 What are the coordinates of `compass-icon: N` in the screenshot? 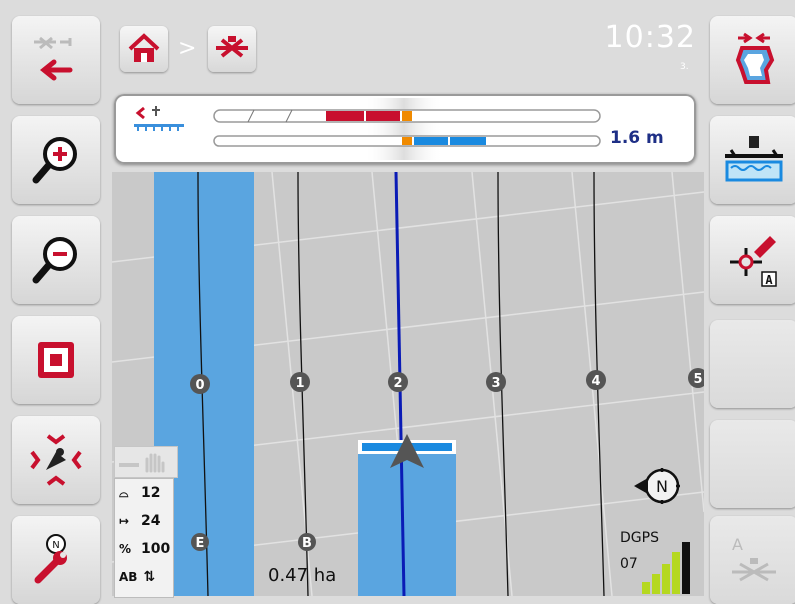 It's located at (657, 486).